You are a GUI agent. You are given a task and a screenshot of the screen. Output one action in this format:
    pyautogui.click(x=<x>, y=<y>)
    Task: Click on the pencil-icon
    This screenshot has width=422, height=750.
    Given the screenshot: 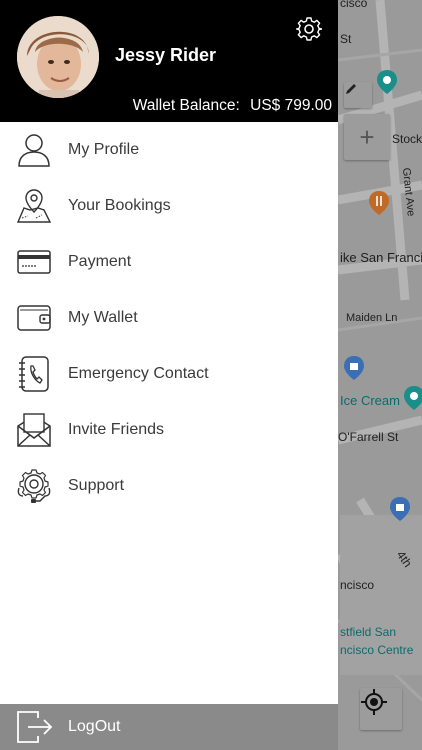 What is the action you would take?
    pyautogui.click(x=351, y=89)
    